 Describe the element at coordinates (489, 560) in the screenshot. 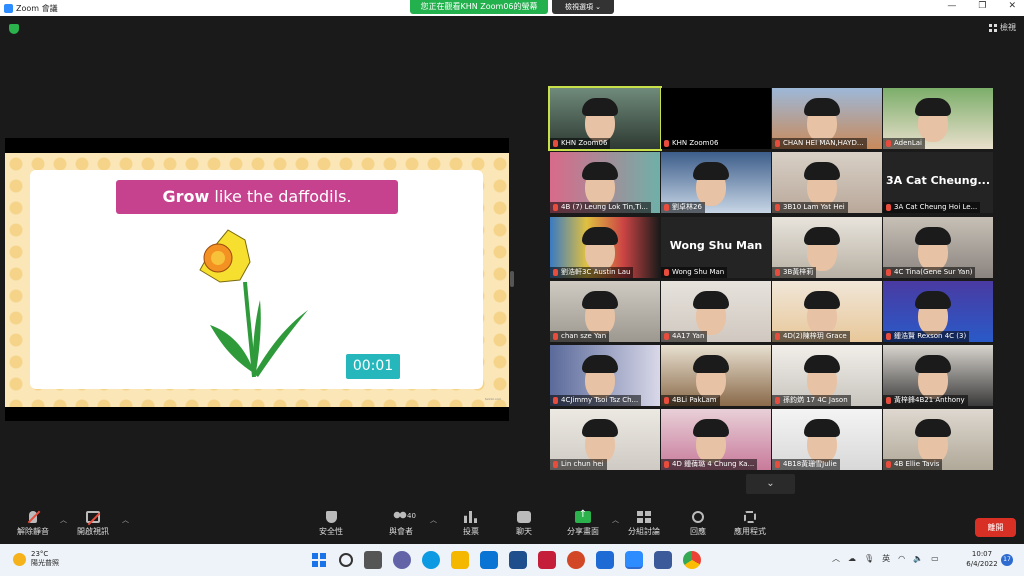

I see `microsoft-store-icon` at that location.